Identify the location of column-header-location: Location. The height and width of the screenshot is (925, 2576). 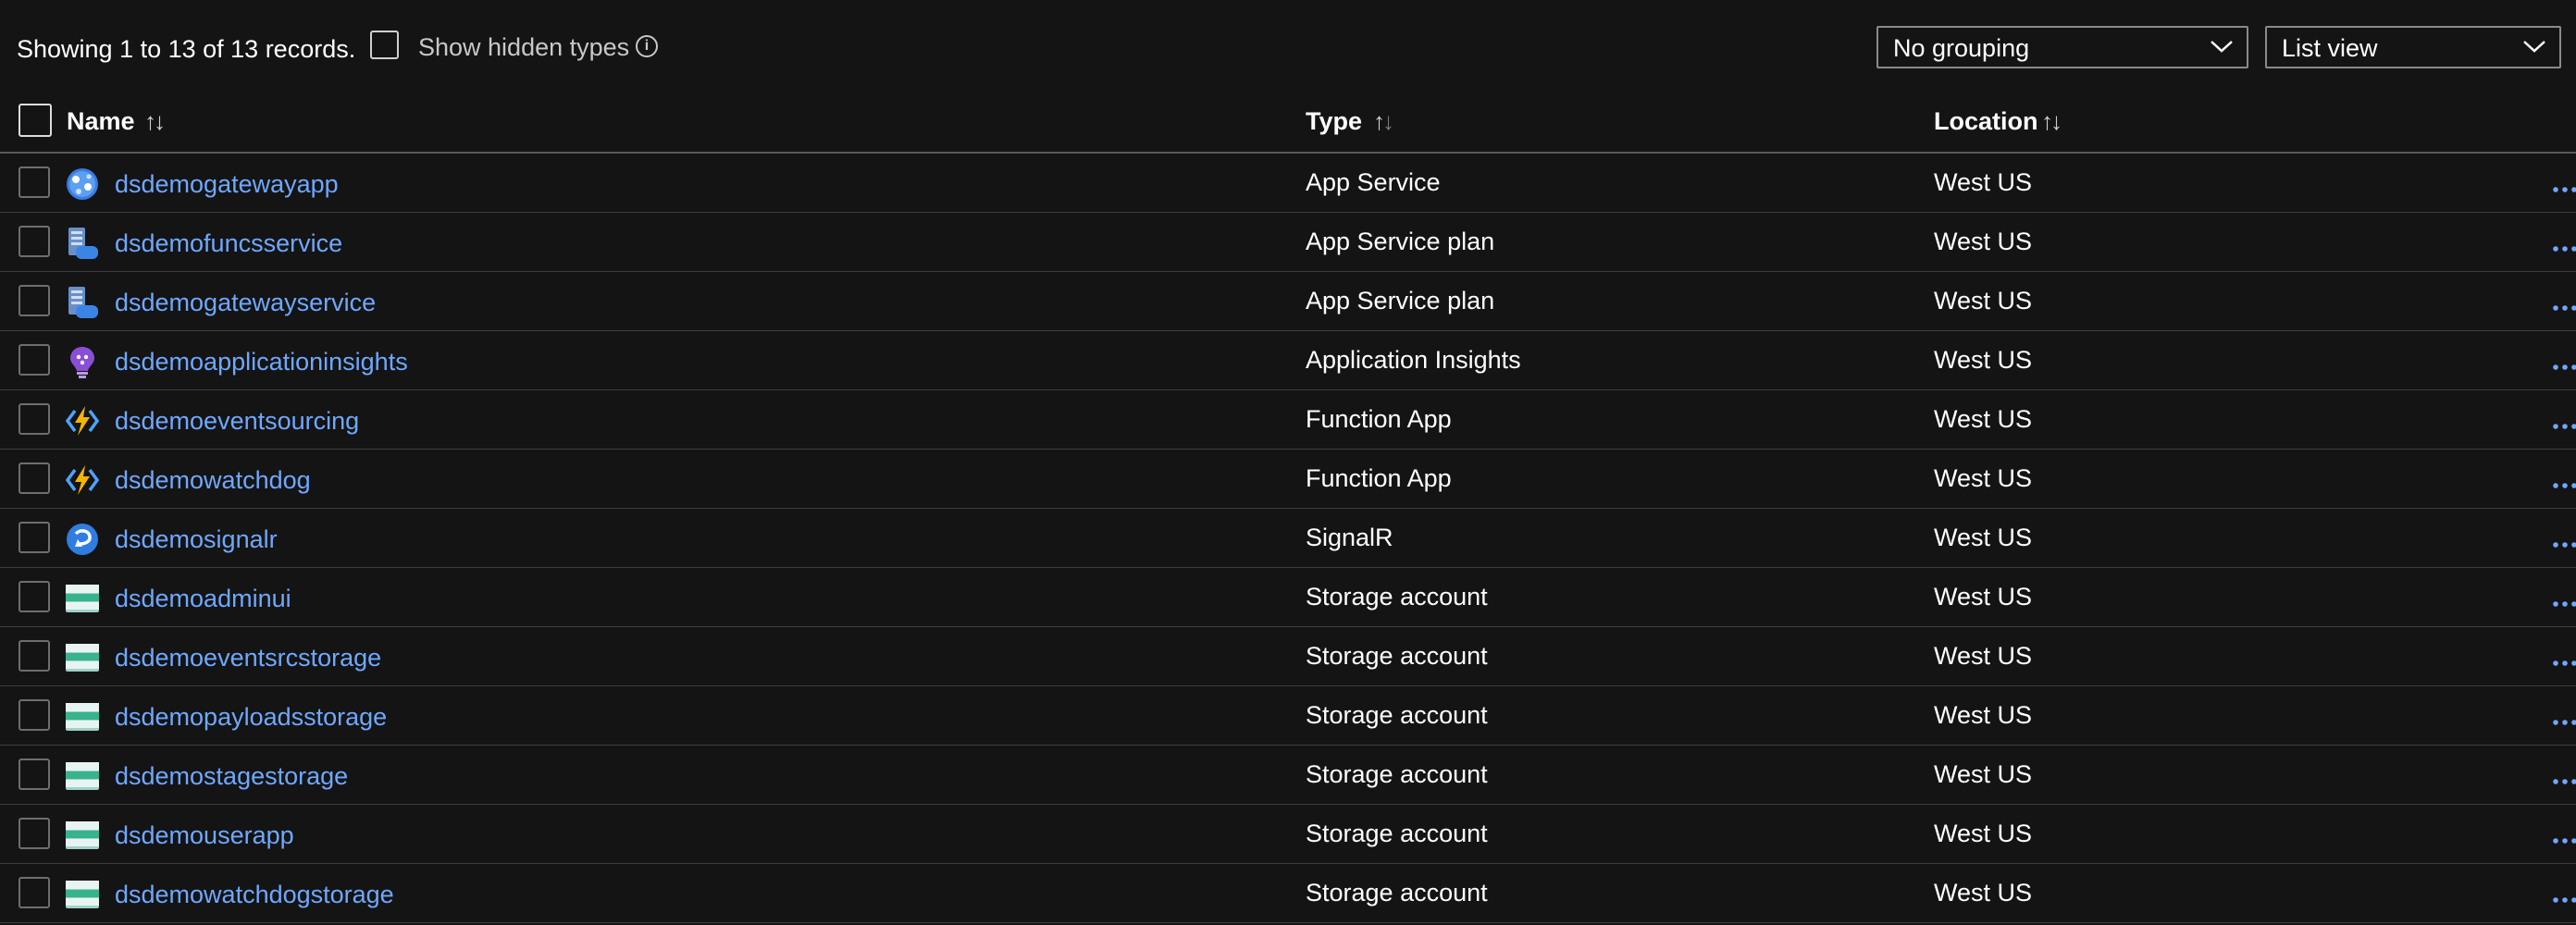
(1986, 121).